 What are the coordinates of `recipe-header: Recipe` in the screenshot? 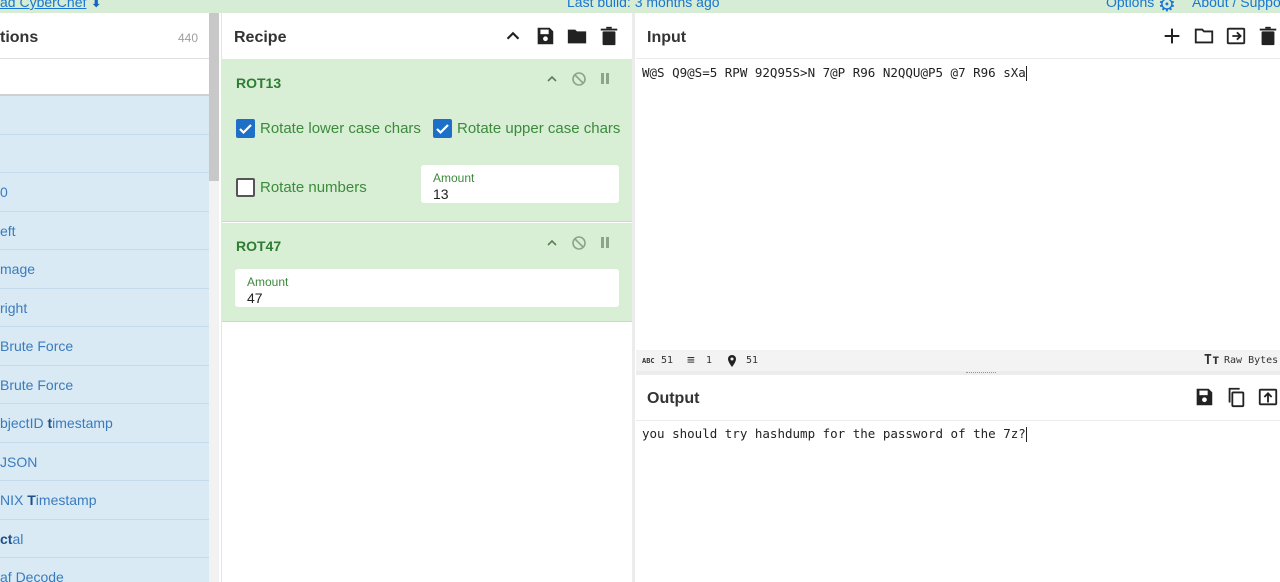 It's located at (427, 36).